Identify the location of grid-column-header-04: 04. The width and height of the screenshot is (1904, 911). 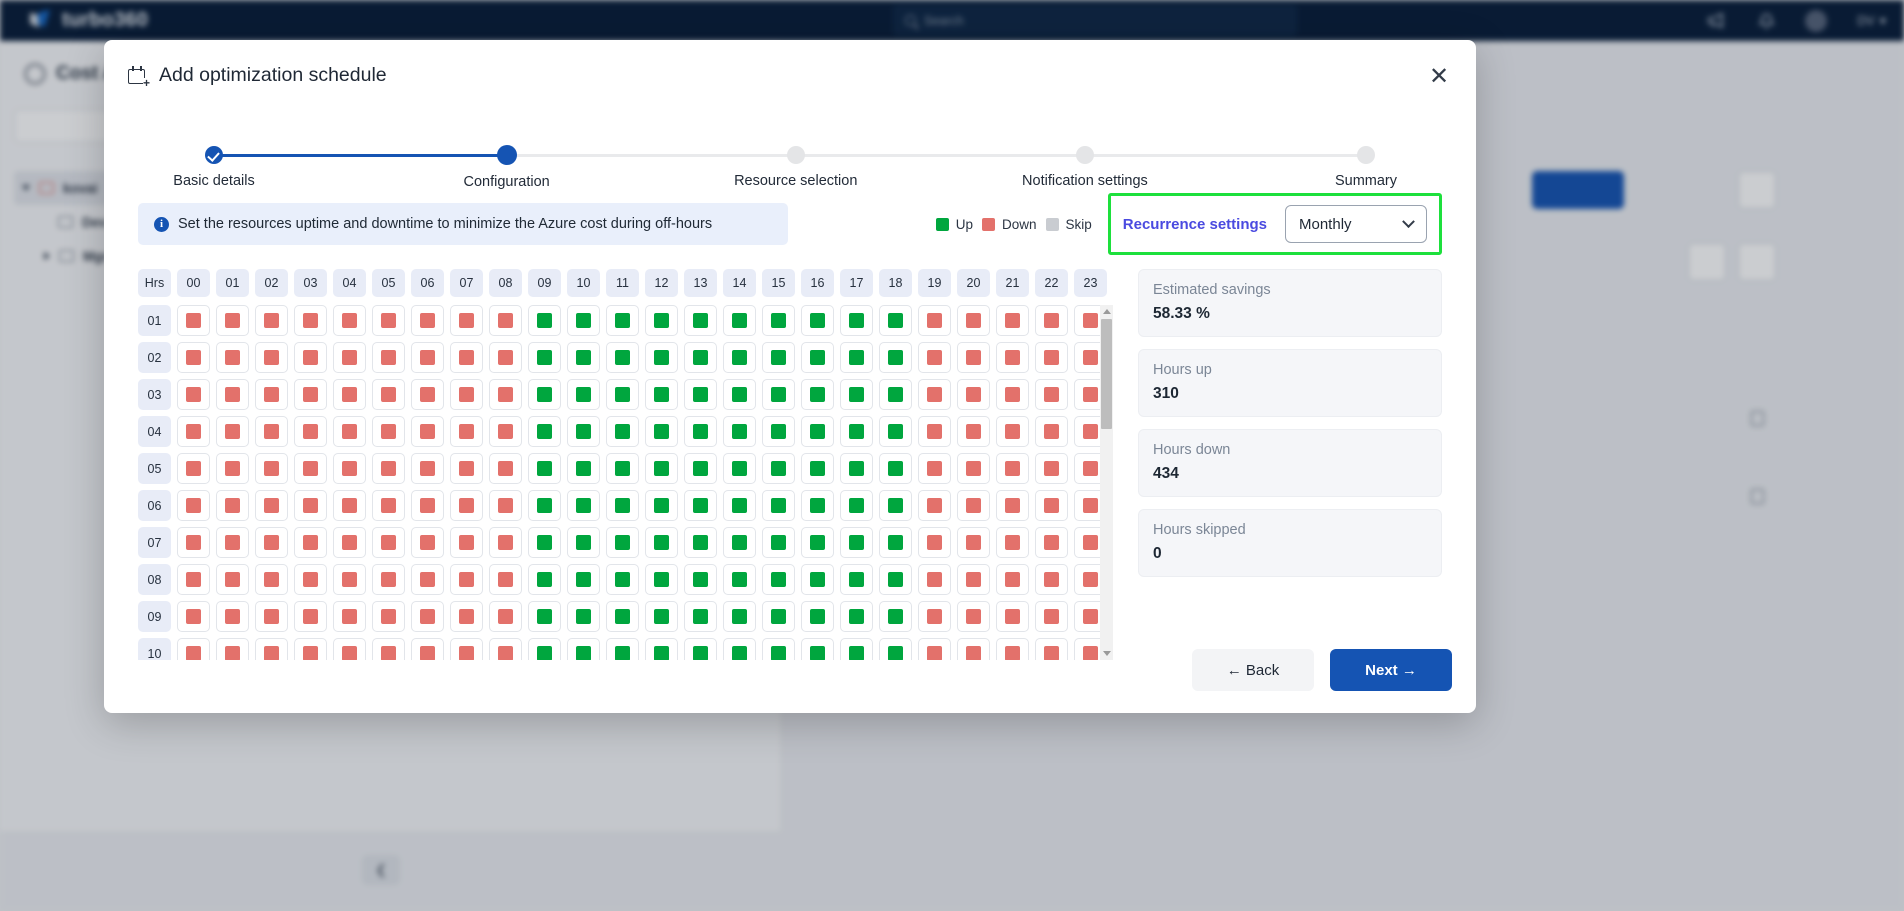
(349, 283).